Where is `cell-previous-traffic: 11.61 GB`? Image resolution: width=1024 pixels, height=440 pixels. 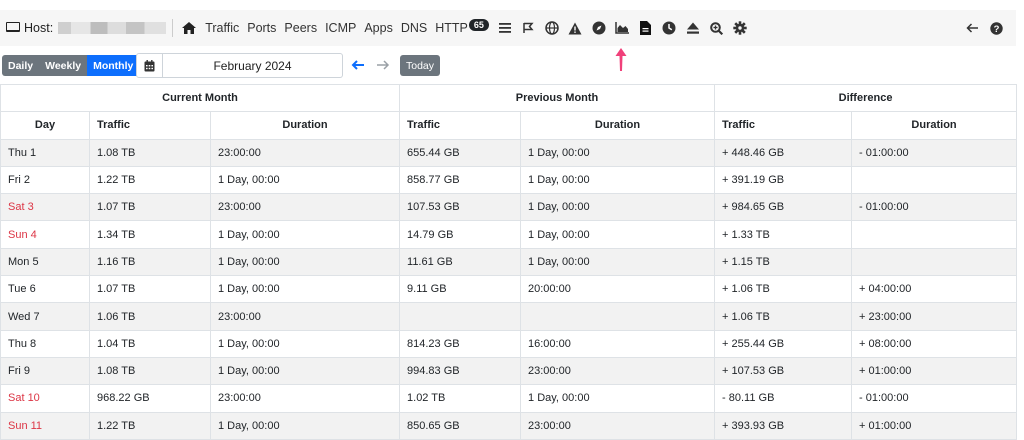
cell-previous-traffic: 11.61 GB is located at coordinates (460, 262).